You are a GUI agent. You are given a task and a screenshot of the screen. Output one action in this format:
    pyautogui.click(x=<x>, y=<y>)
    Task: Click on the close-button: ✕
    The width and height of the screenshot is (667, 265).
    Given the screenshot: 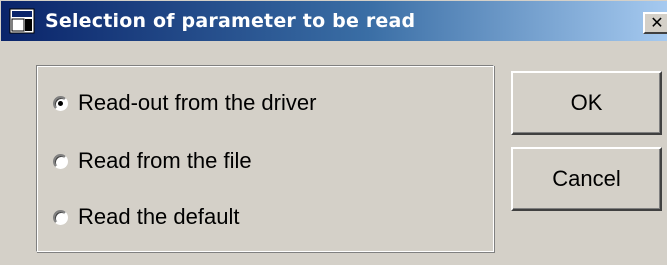 What is the action you would take?
    pyautogui.click(x=655, y=23)
    